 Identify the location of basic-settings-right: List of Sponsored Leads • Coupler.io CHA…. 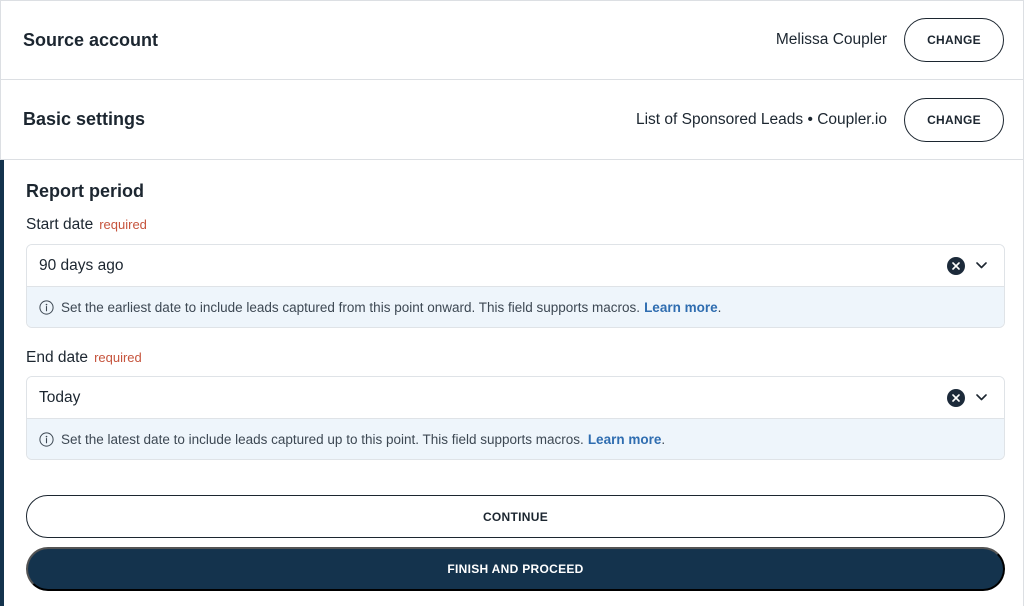
(819, 119).